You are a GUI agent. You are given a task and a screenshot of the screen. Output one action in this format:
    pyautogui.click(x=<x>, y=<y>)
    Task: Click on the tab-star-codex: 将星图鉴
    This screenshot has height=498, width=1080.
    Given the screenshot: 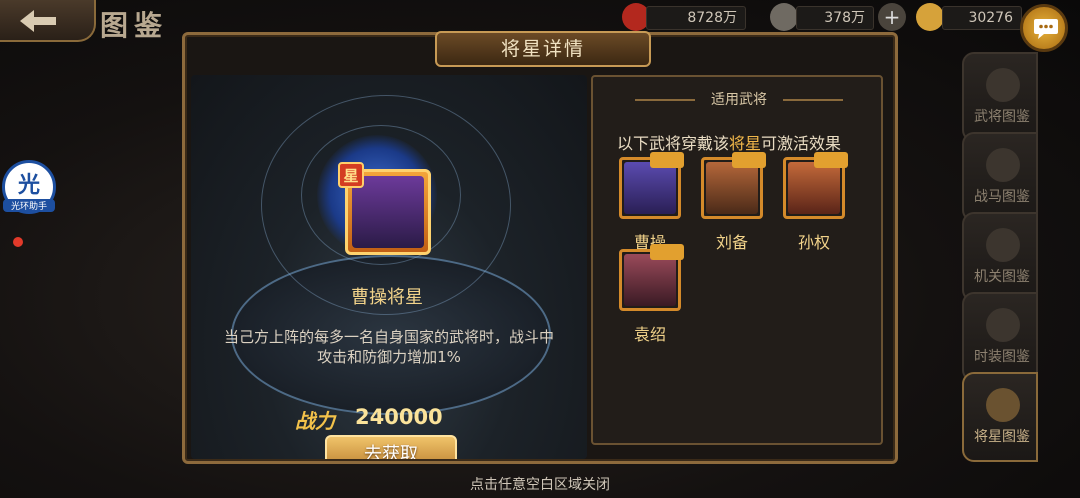 What is the action you would take?
    pyautogui.click(x=1000, y=417)
    